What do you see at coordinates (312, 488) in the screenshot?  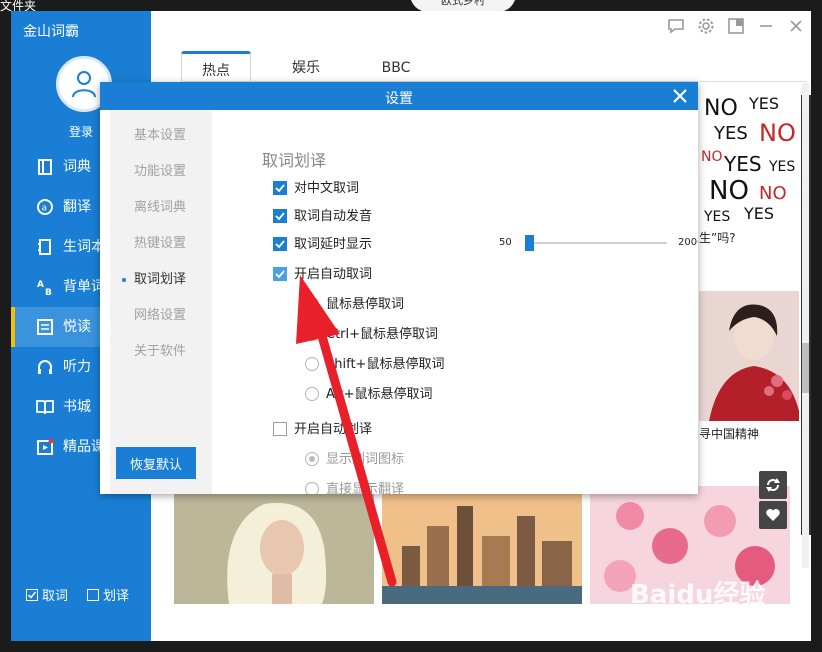 I see `direct-translate-radio` at bounding box center [312, 488].